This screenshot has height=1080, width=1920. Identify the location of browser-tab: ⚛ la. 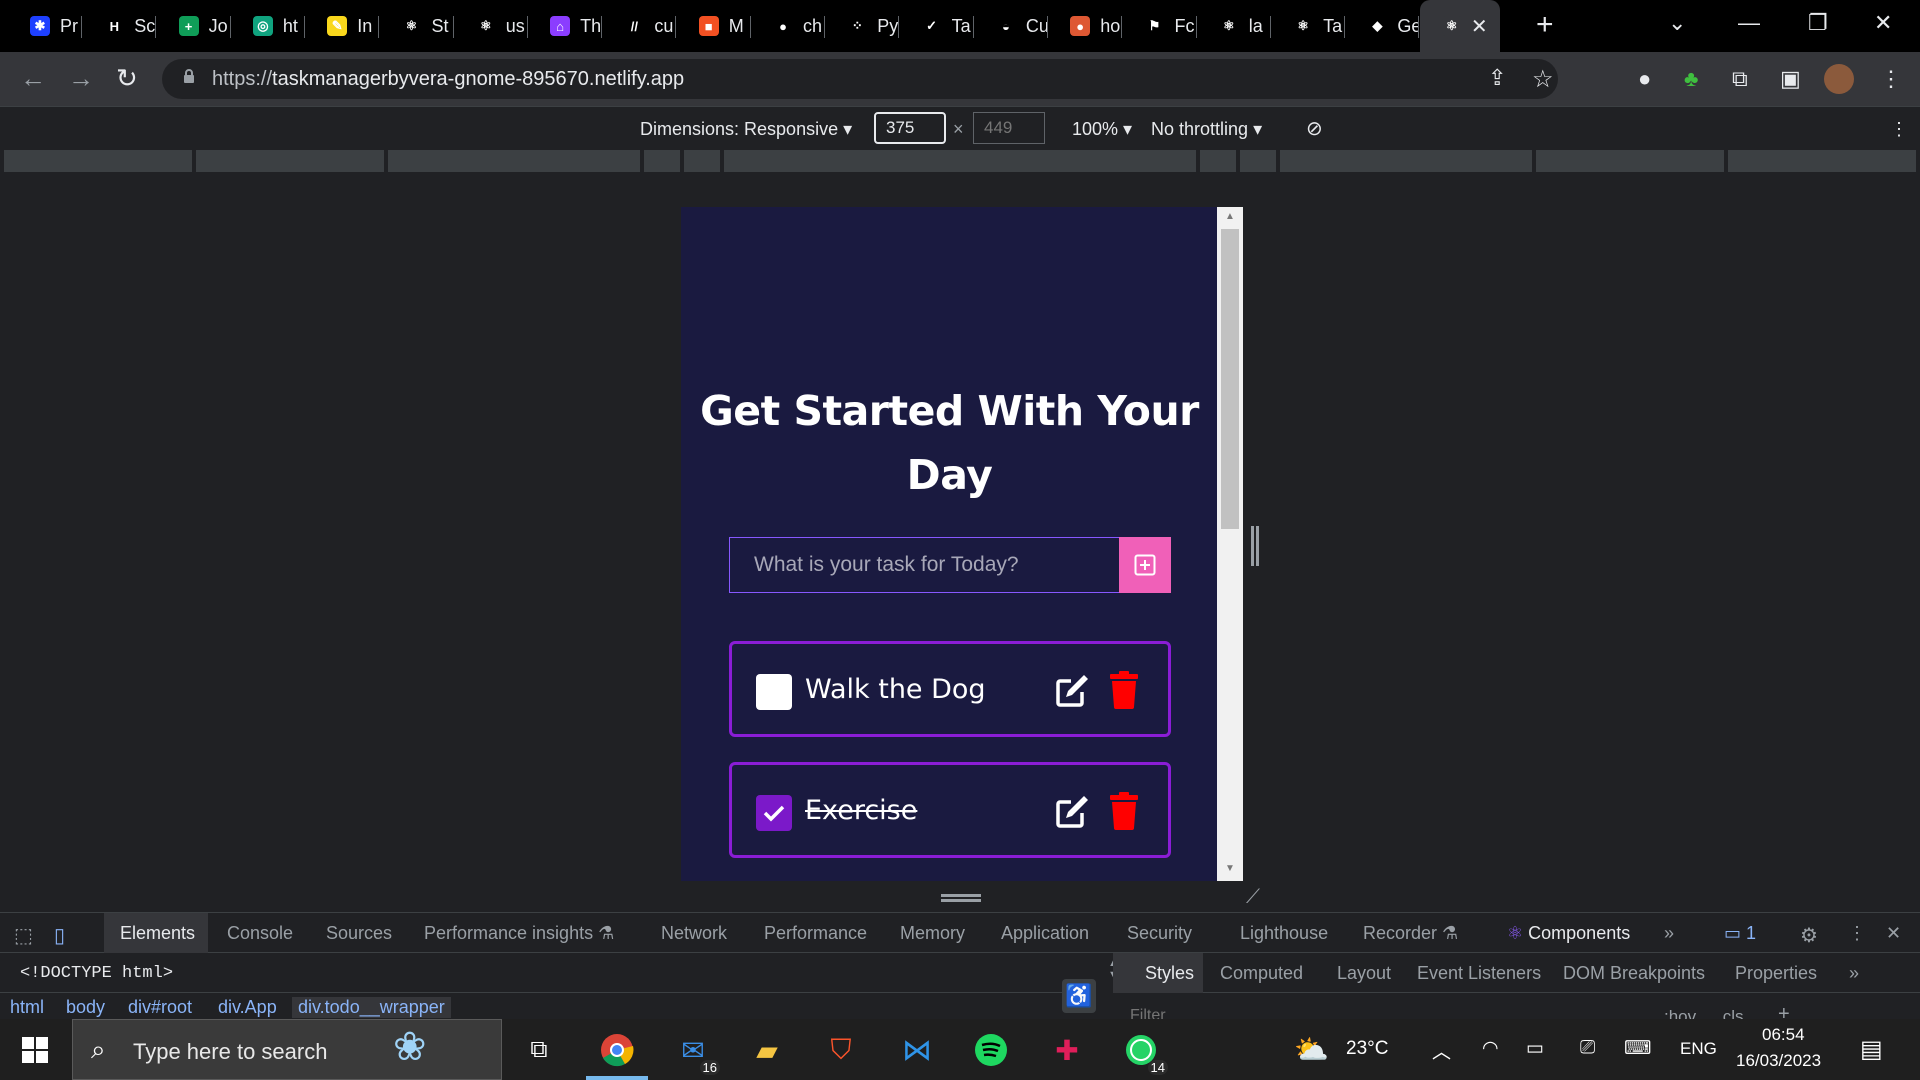
(1234, 26).